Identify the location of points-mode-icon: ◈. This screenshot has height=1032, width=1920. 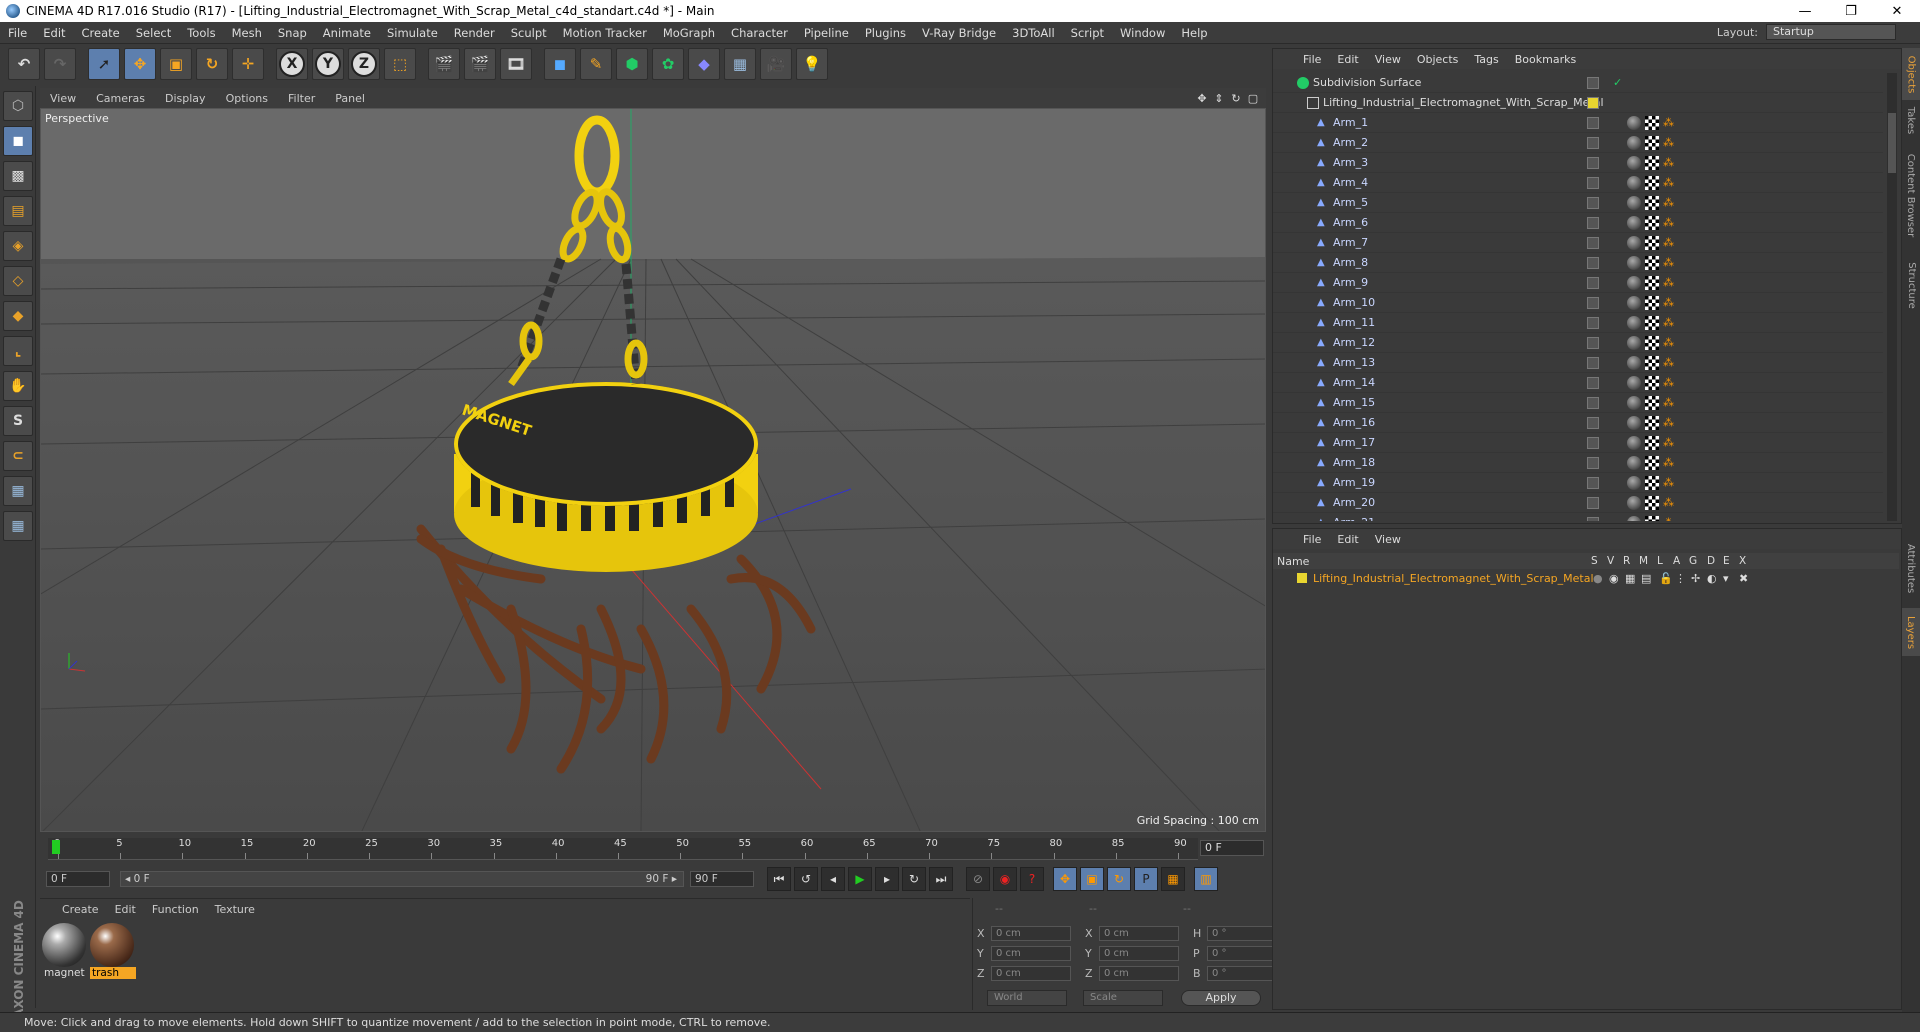
(18, 246).